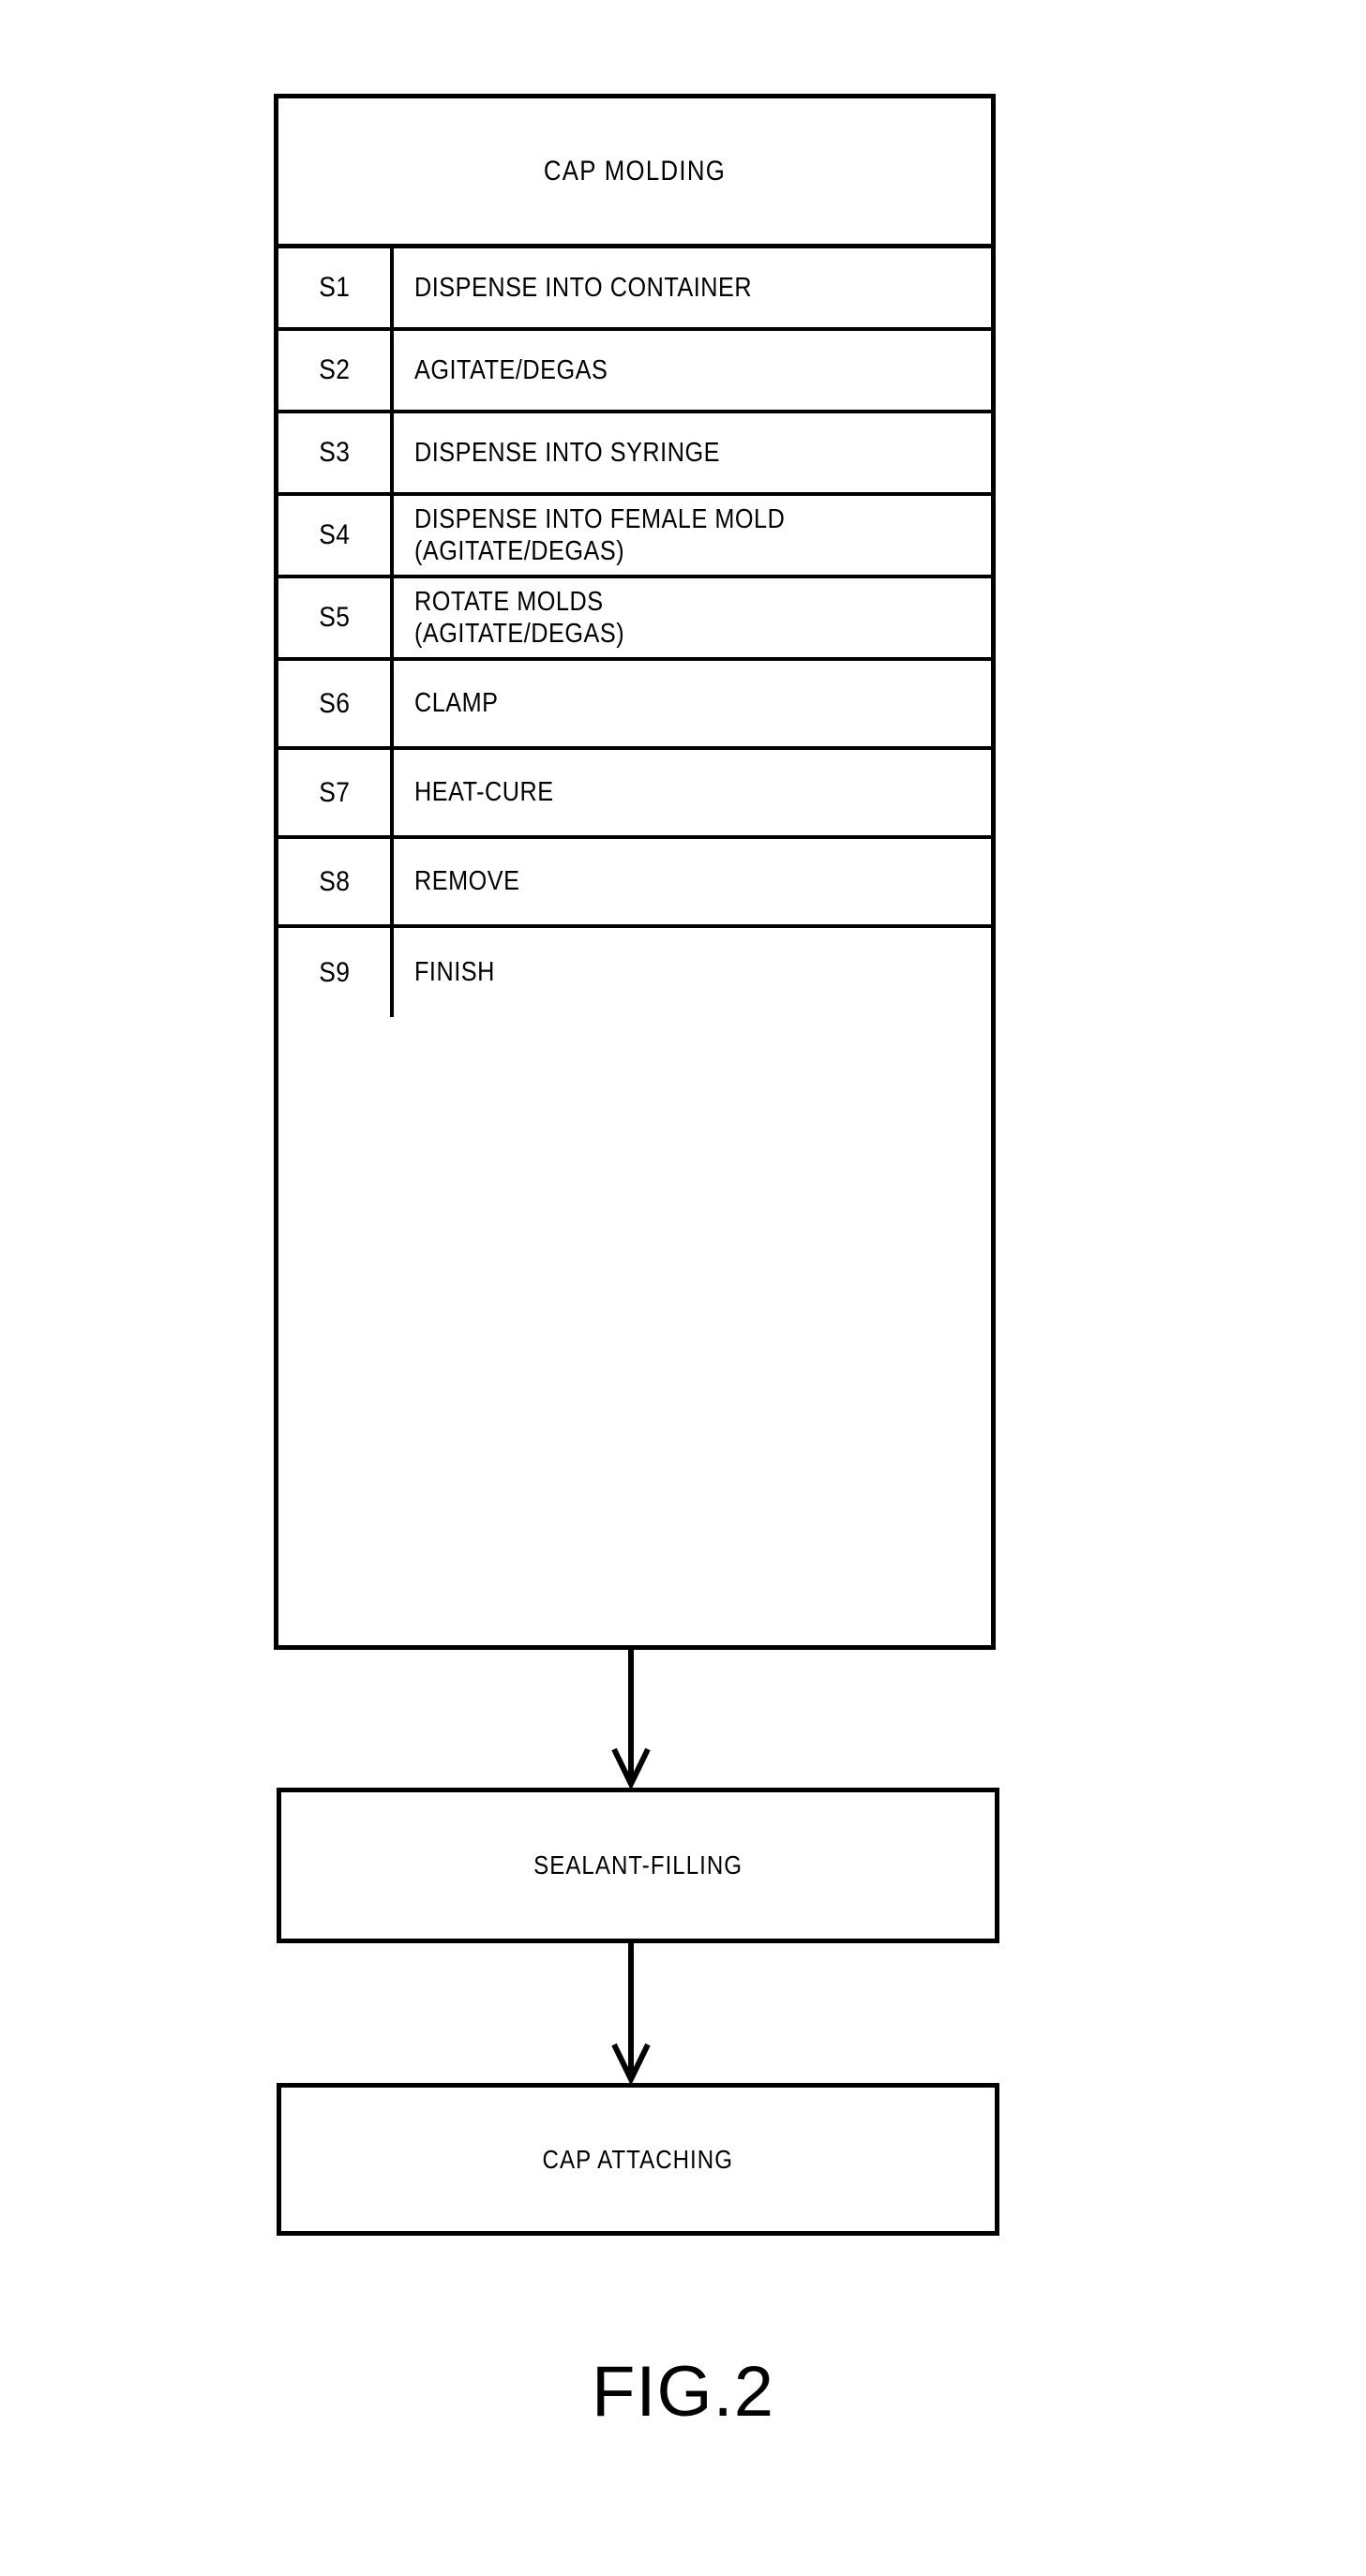 This screenshot has width=1366, height=2576. I want to click on cap-attaching-box: CAP ATTACHING, so click(638, 2159).